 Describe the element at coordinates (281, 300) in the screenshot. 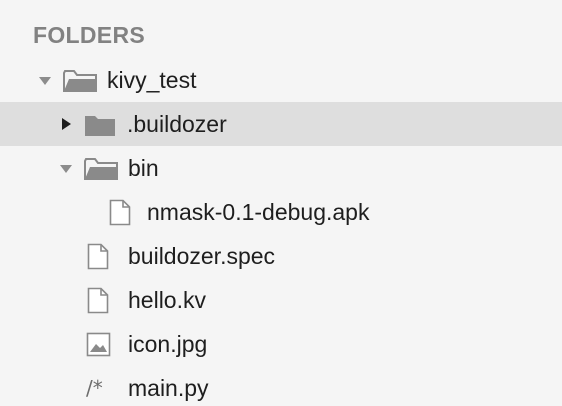

I see `tree-item-hello-kv: hello.kv` at that location.